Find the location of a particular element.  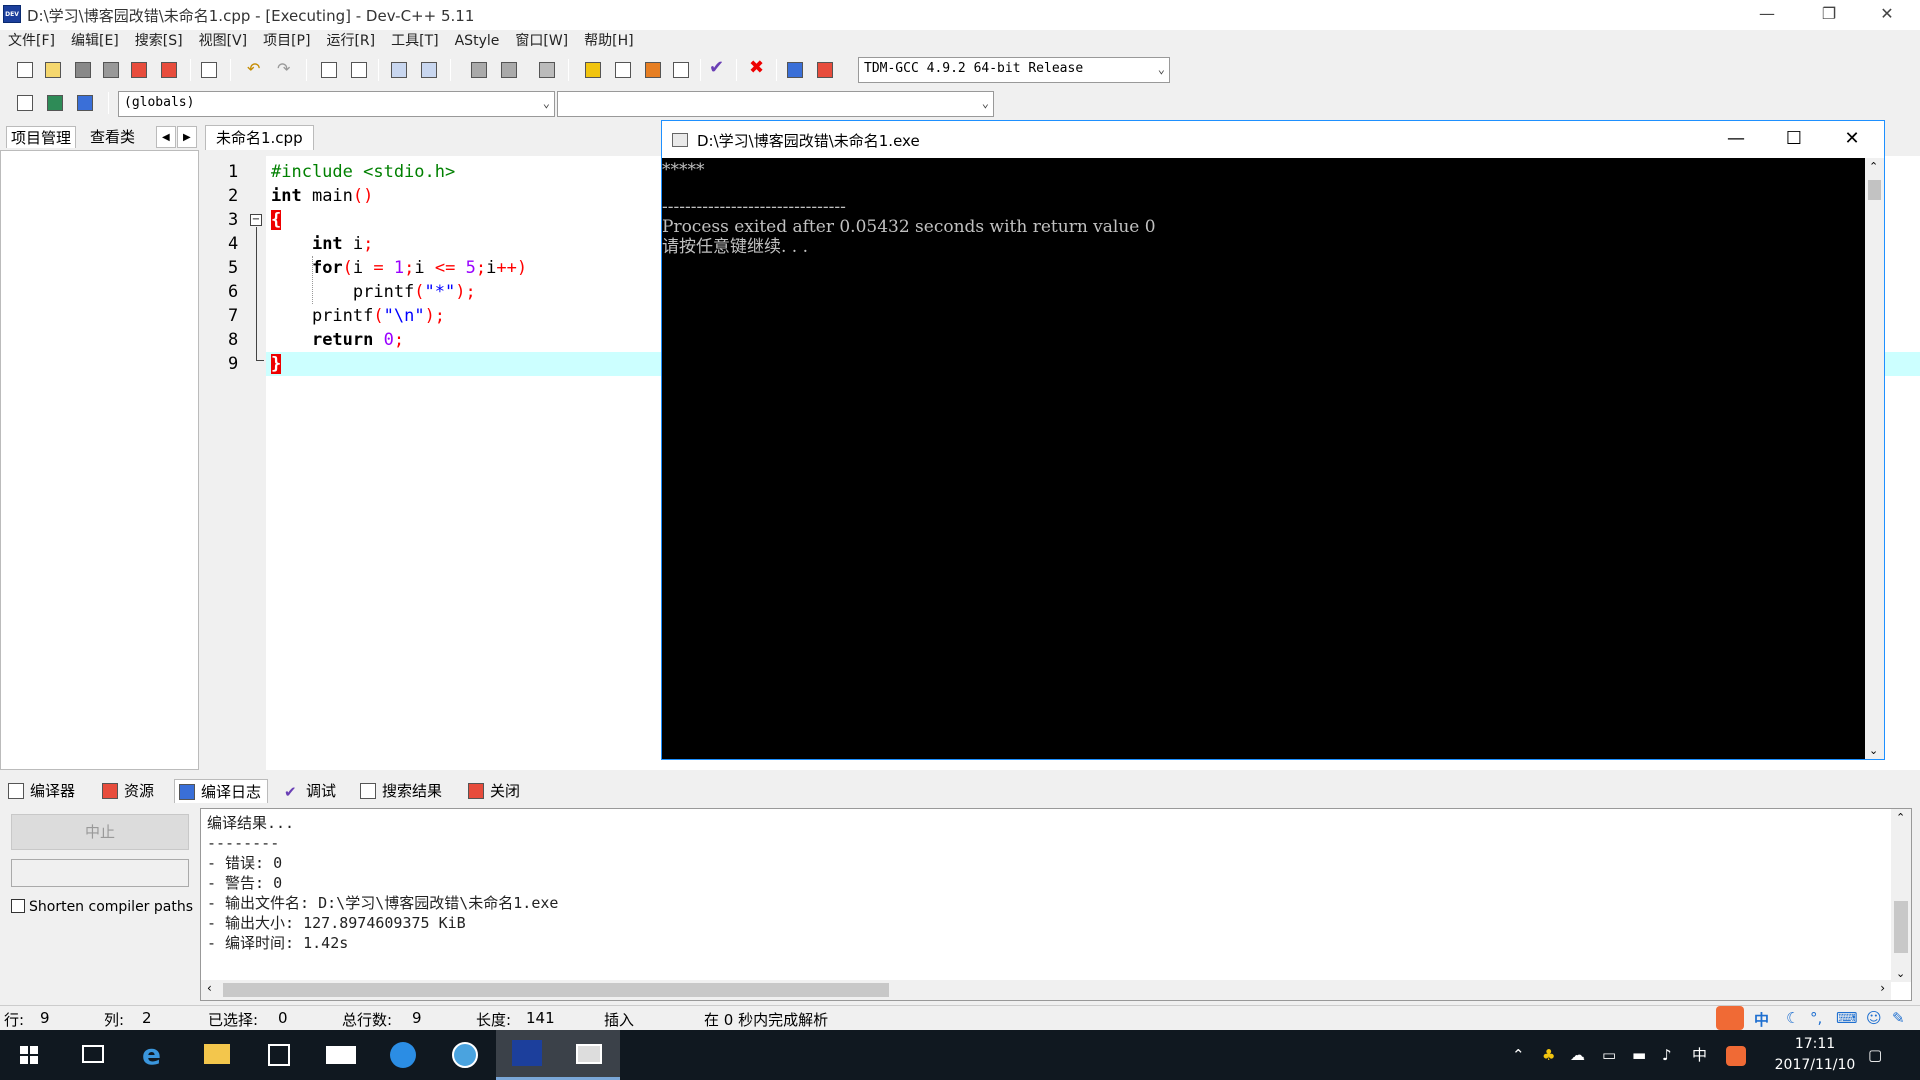

tab-nav-prev: ◀ is located at coordinates (166, 137).